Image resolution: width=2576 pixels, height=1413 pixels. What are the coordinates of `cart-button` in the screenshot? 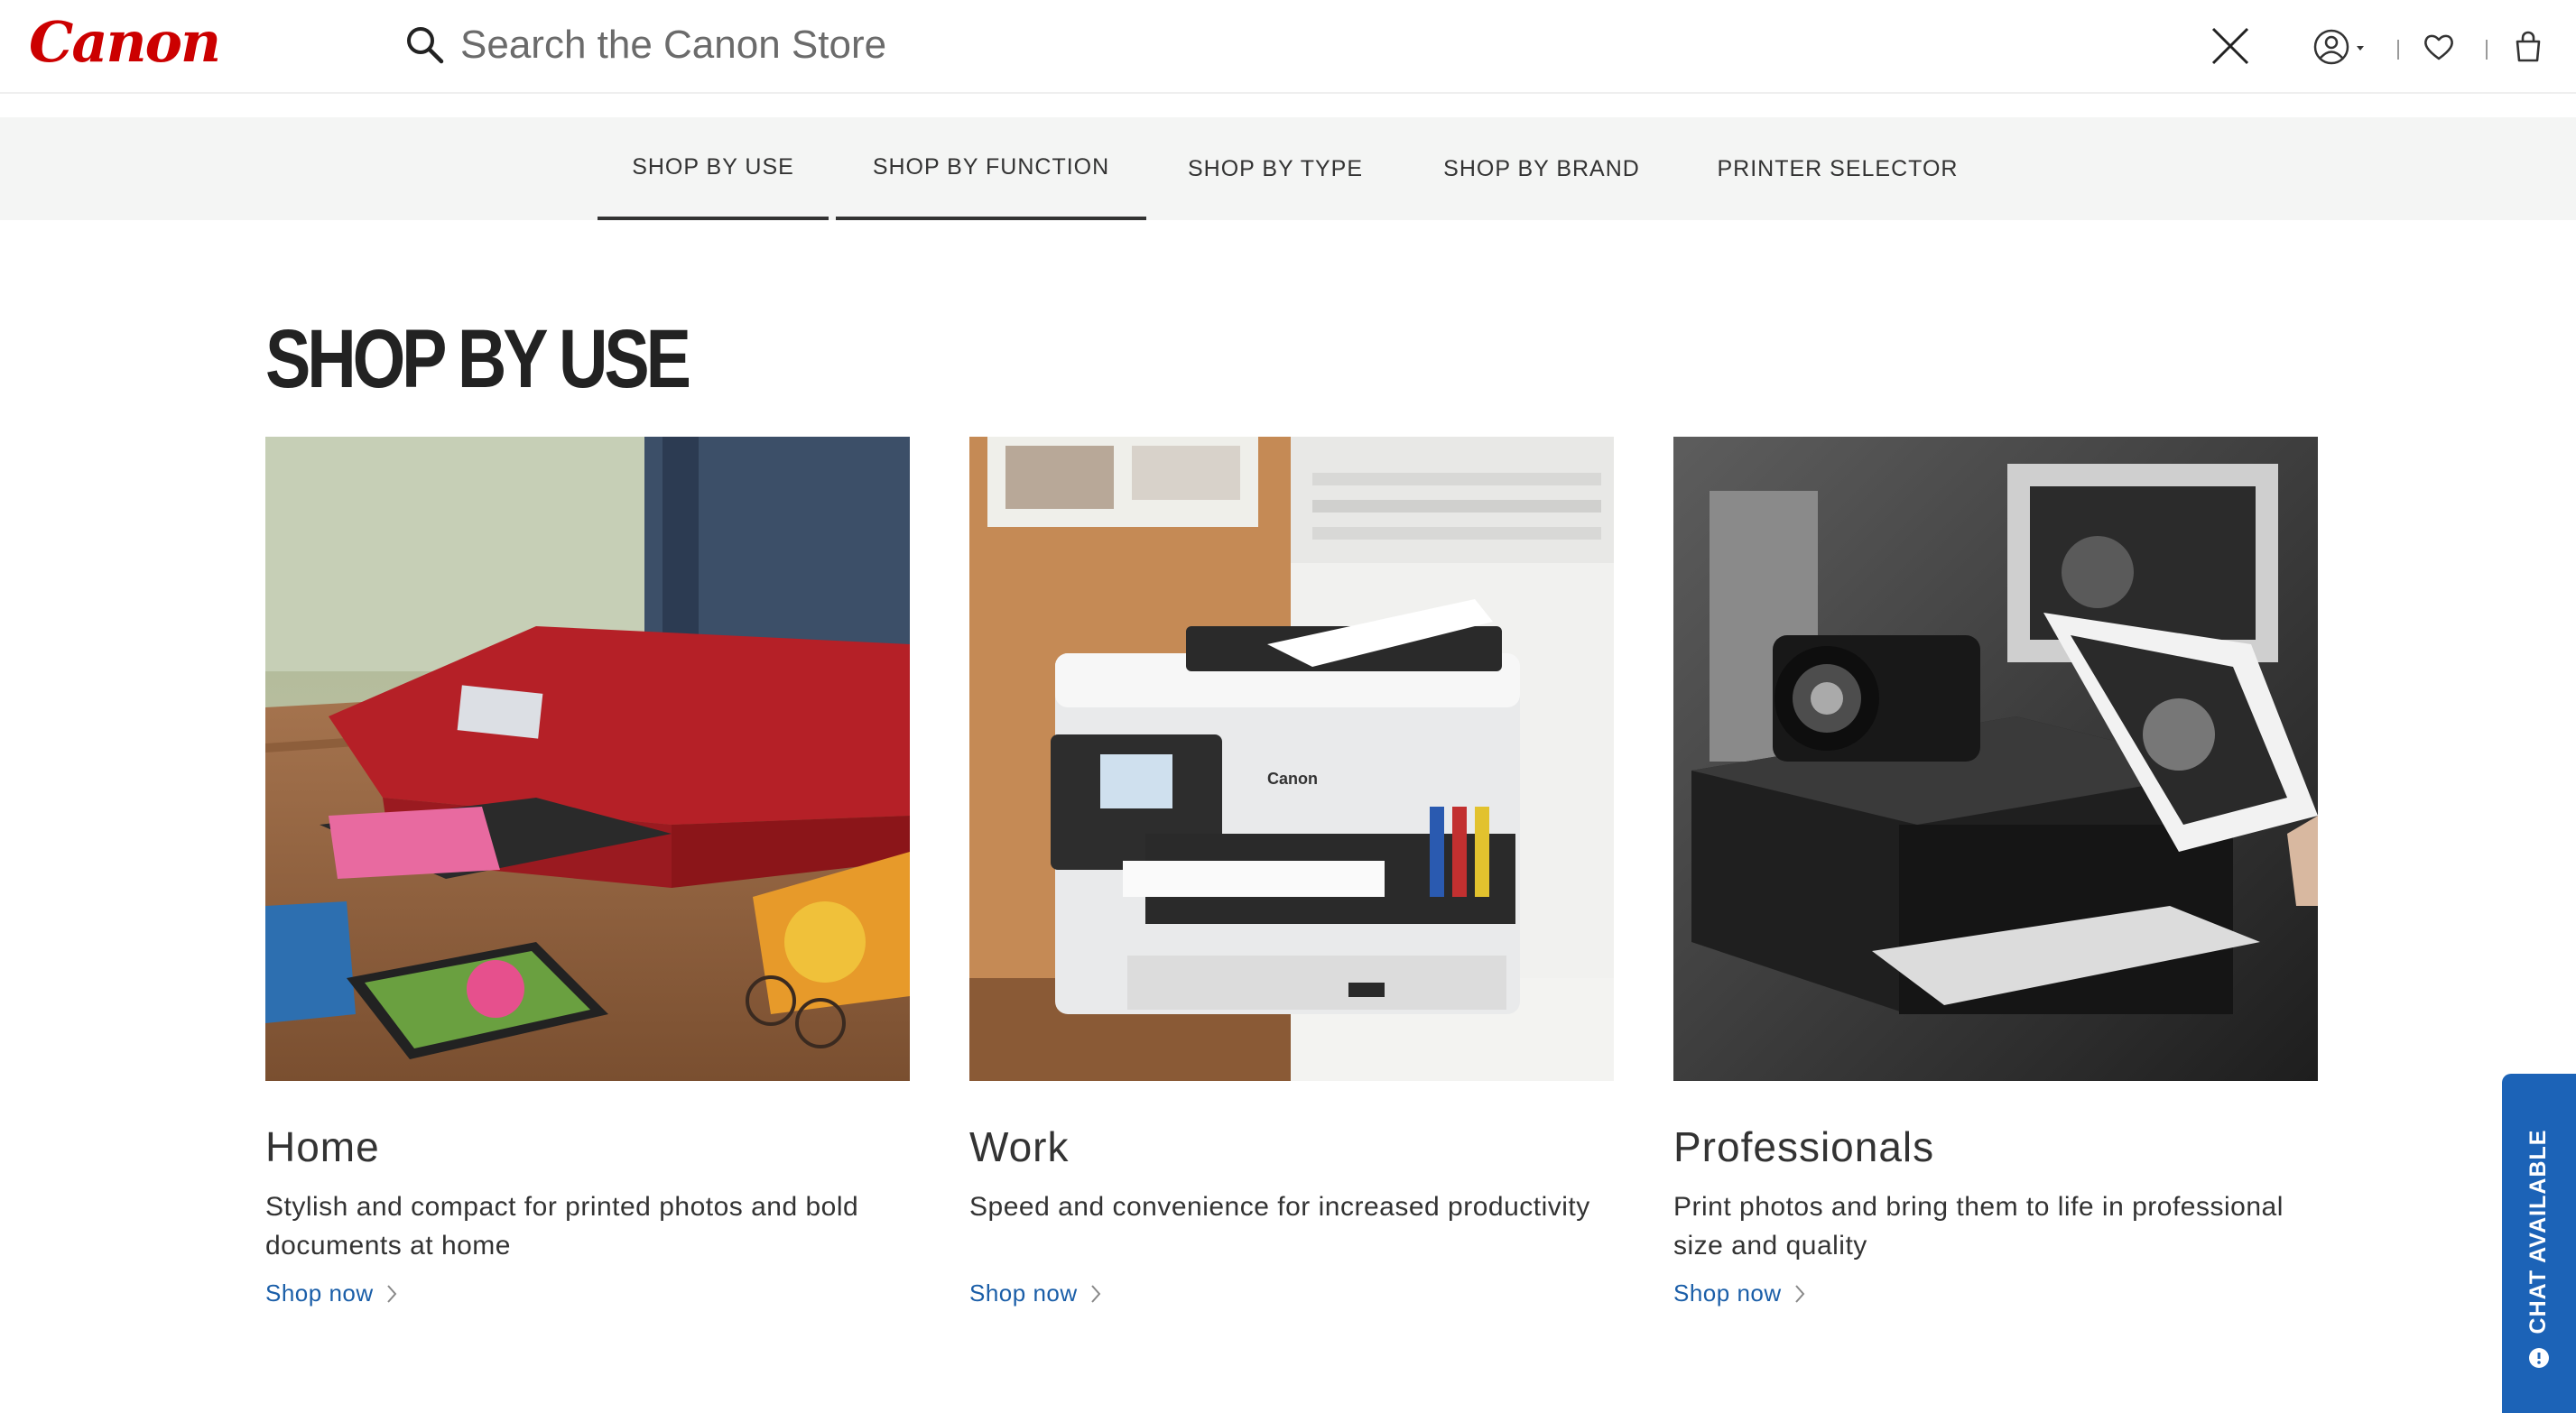 It's located at (2528, 48).